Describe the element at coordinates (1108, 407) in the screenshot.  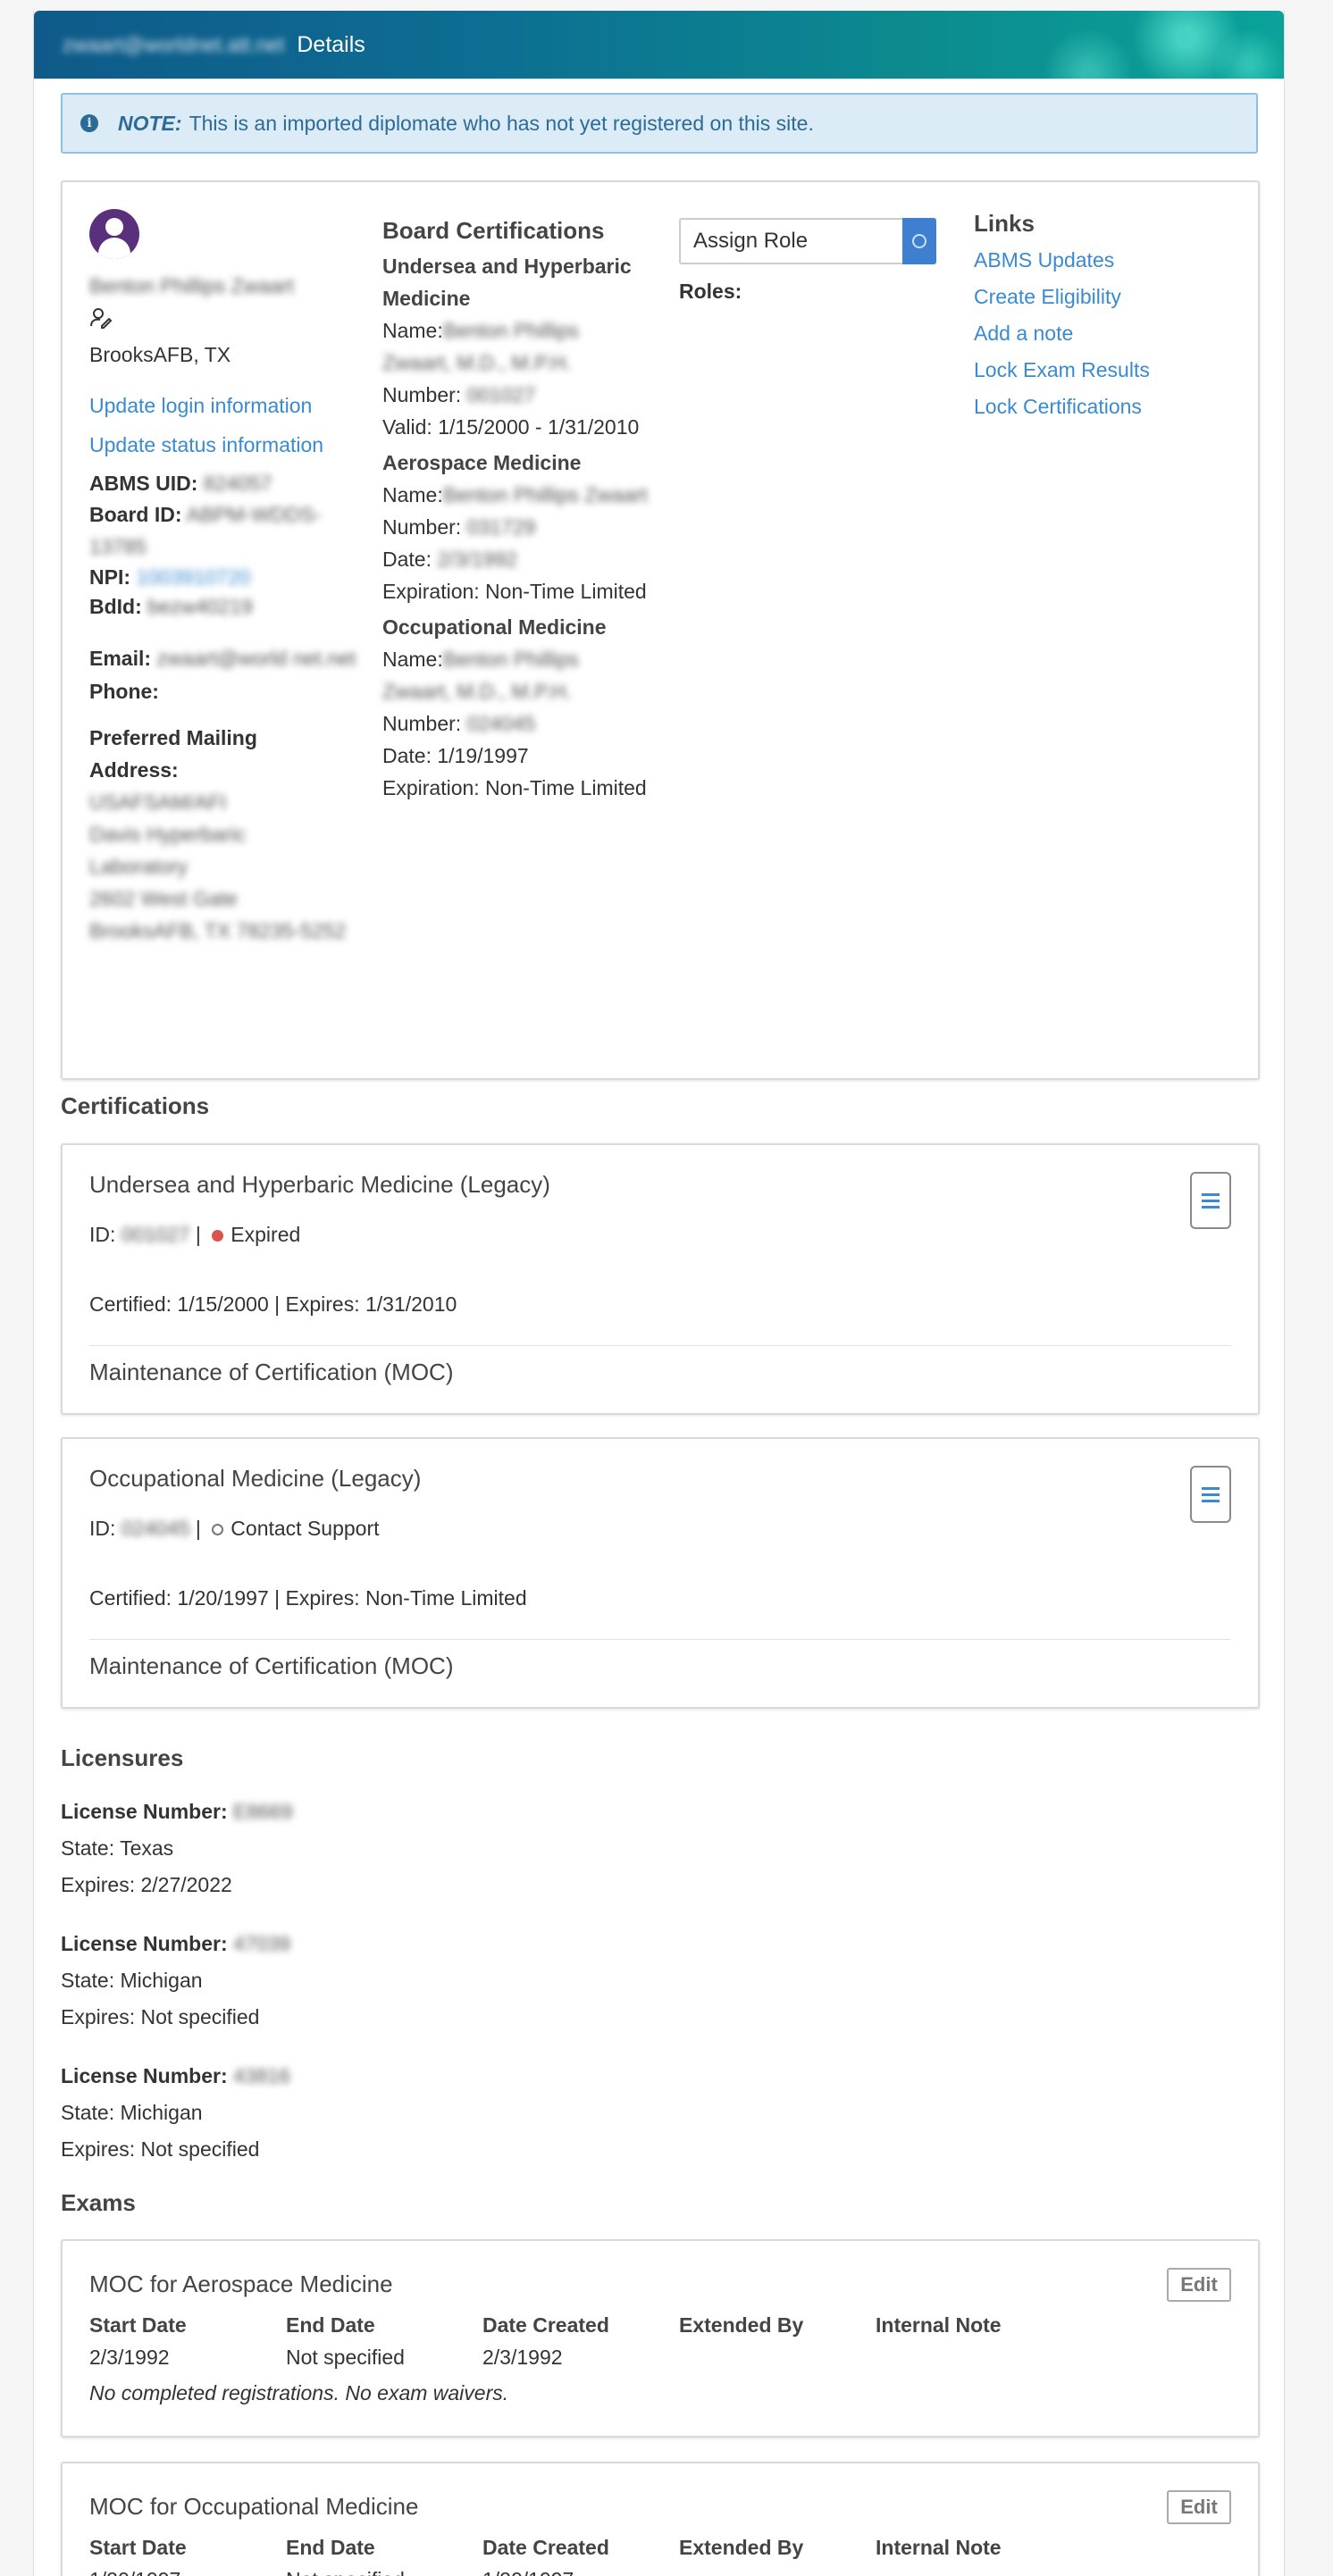
I see `lock-certifications-link: Lock Certifications` at that location.